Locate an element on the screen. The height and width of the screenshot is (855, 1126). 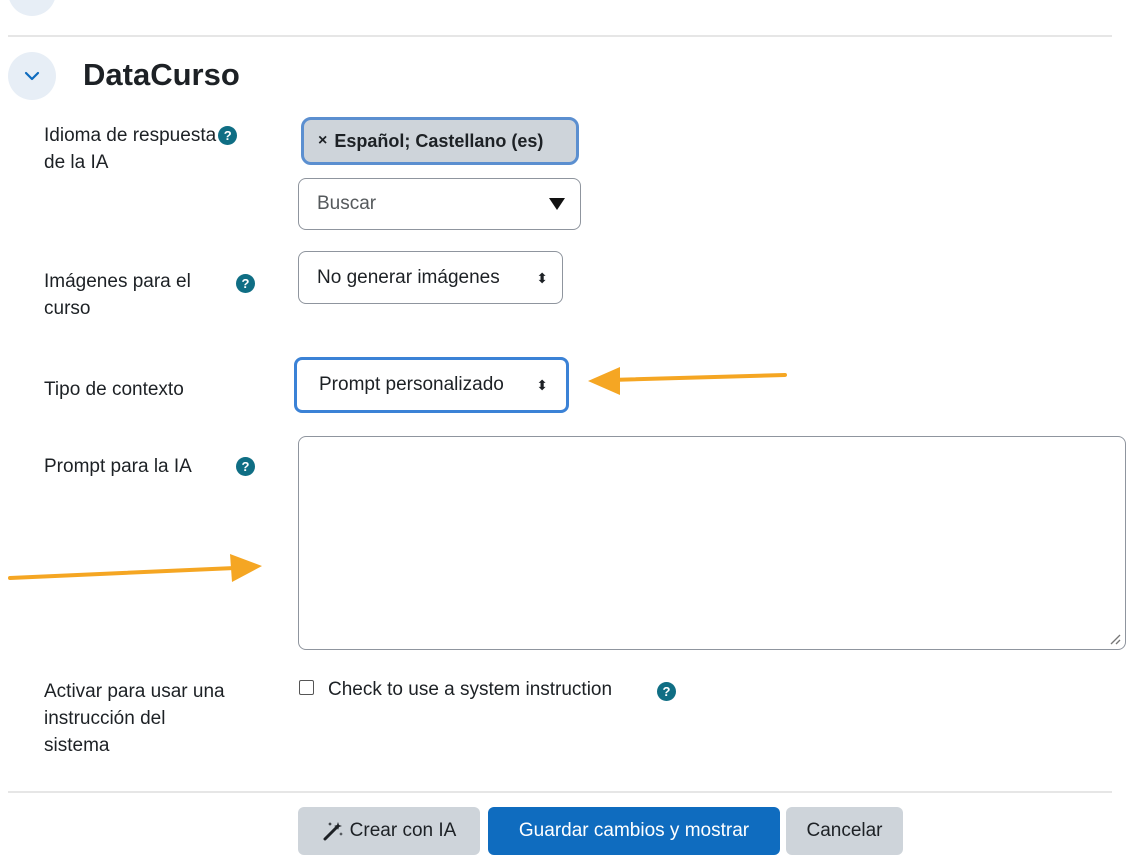
resize-handle-icon is located at coordinates (1115, 639).